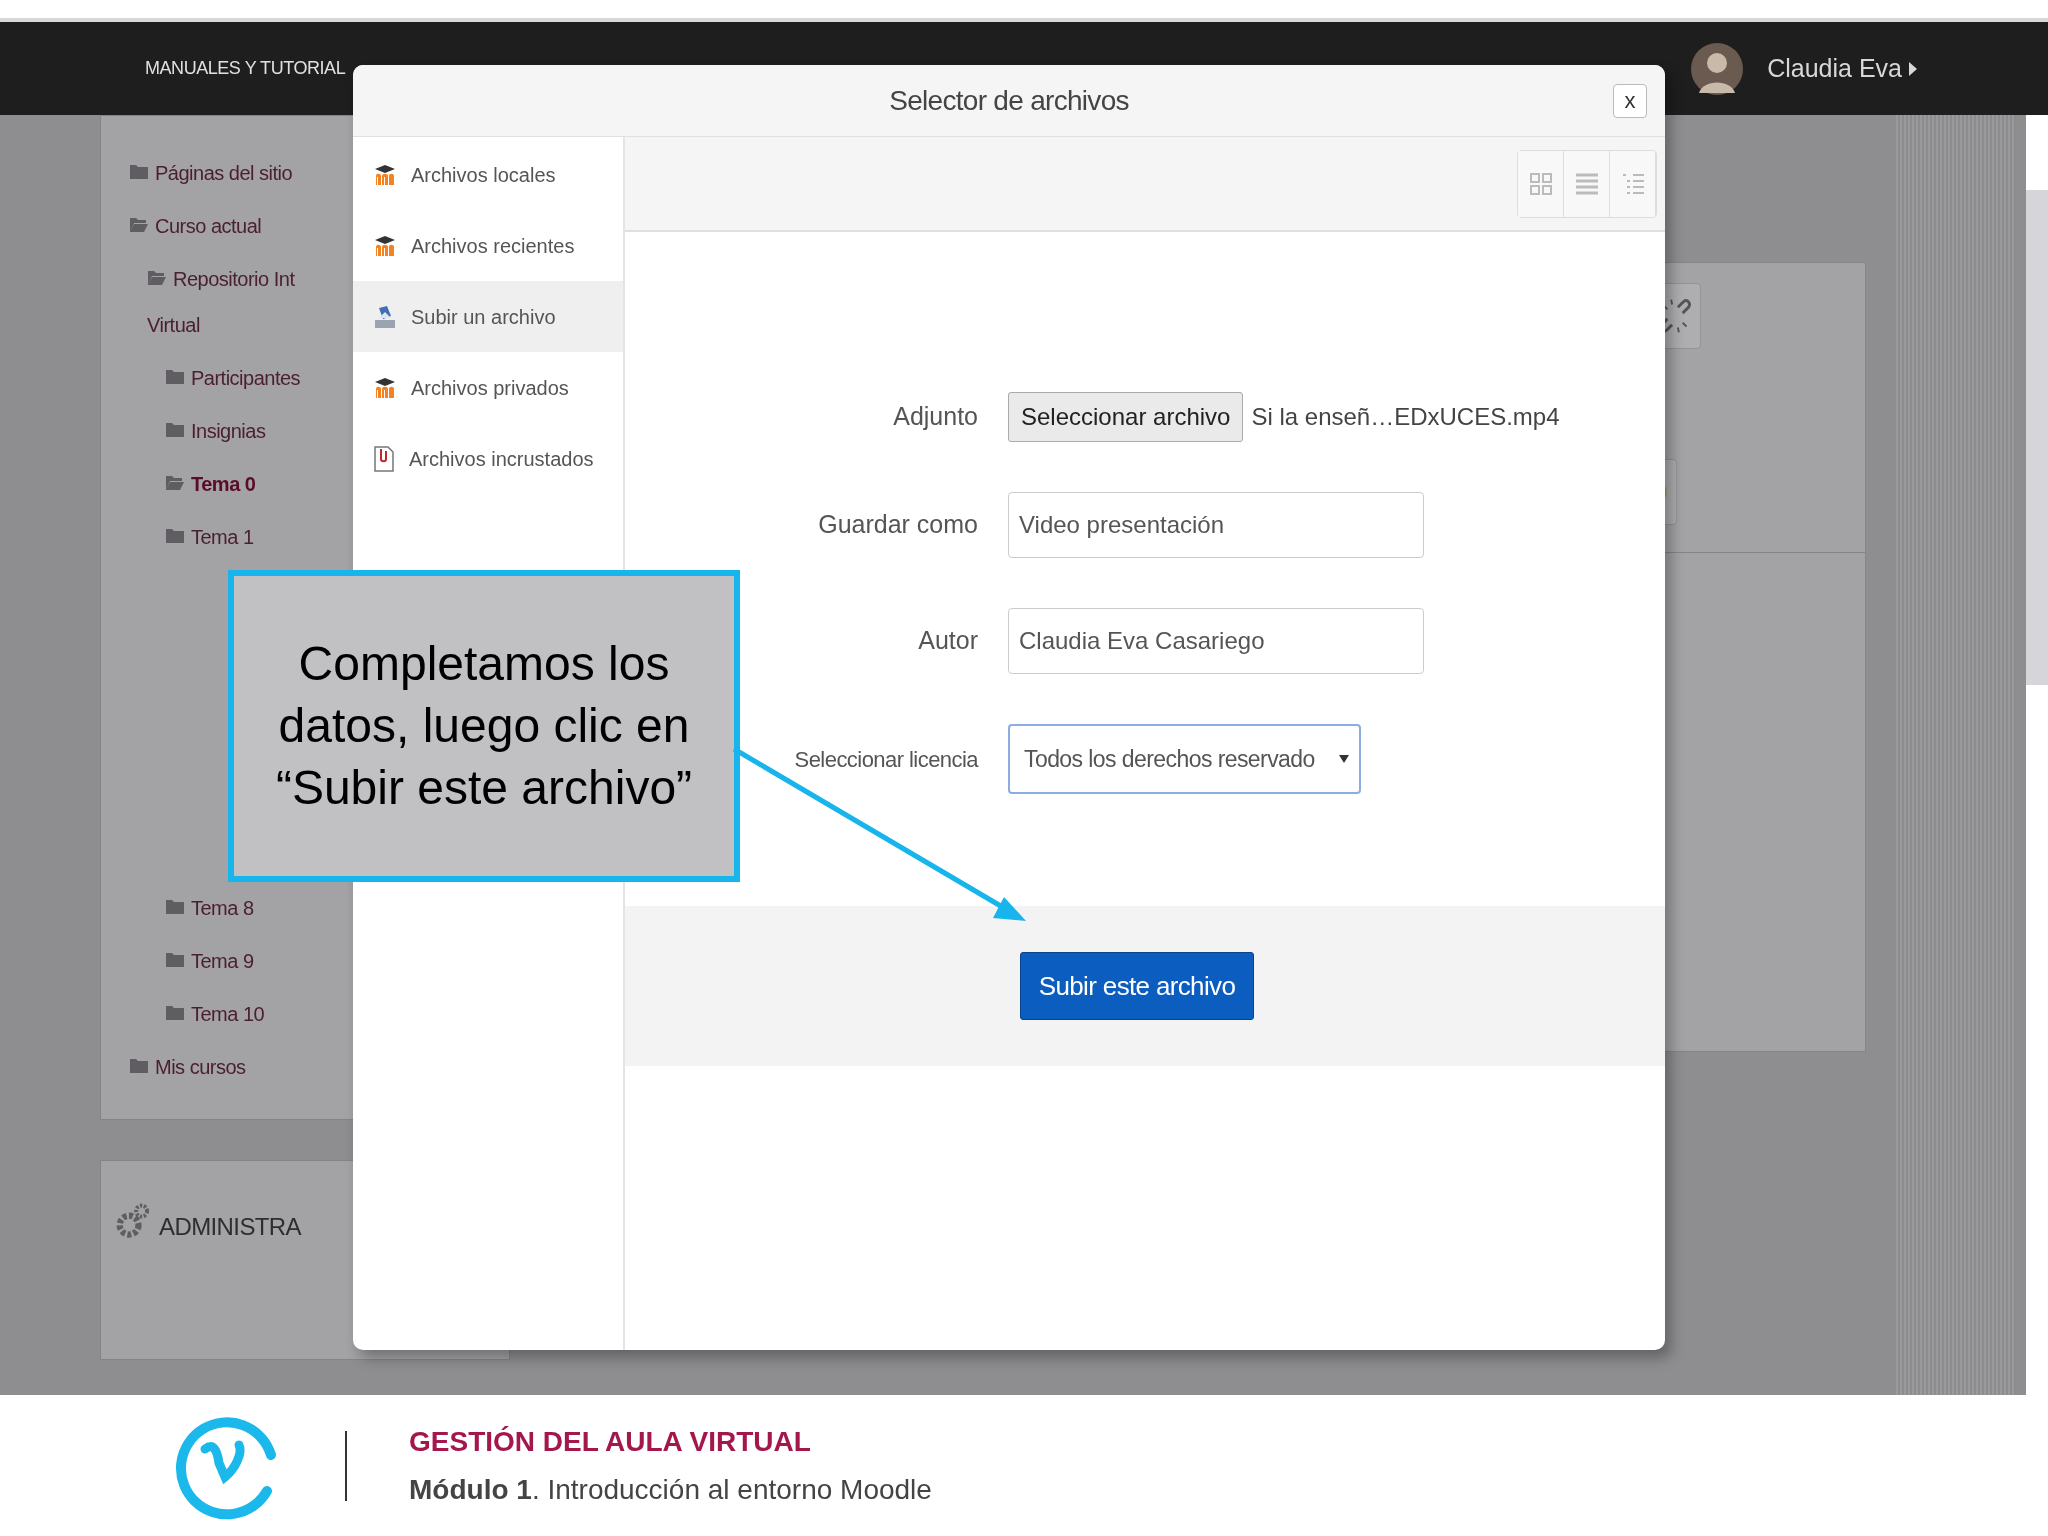 The width and height of the screenshot is (2048, 1536). What do you see at coordinates (1913, 68) in the screenshot?
I see `caret-icon` at bounding box center [1913, 68].